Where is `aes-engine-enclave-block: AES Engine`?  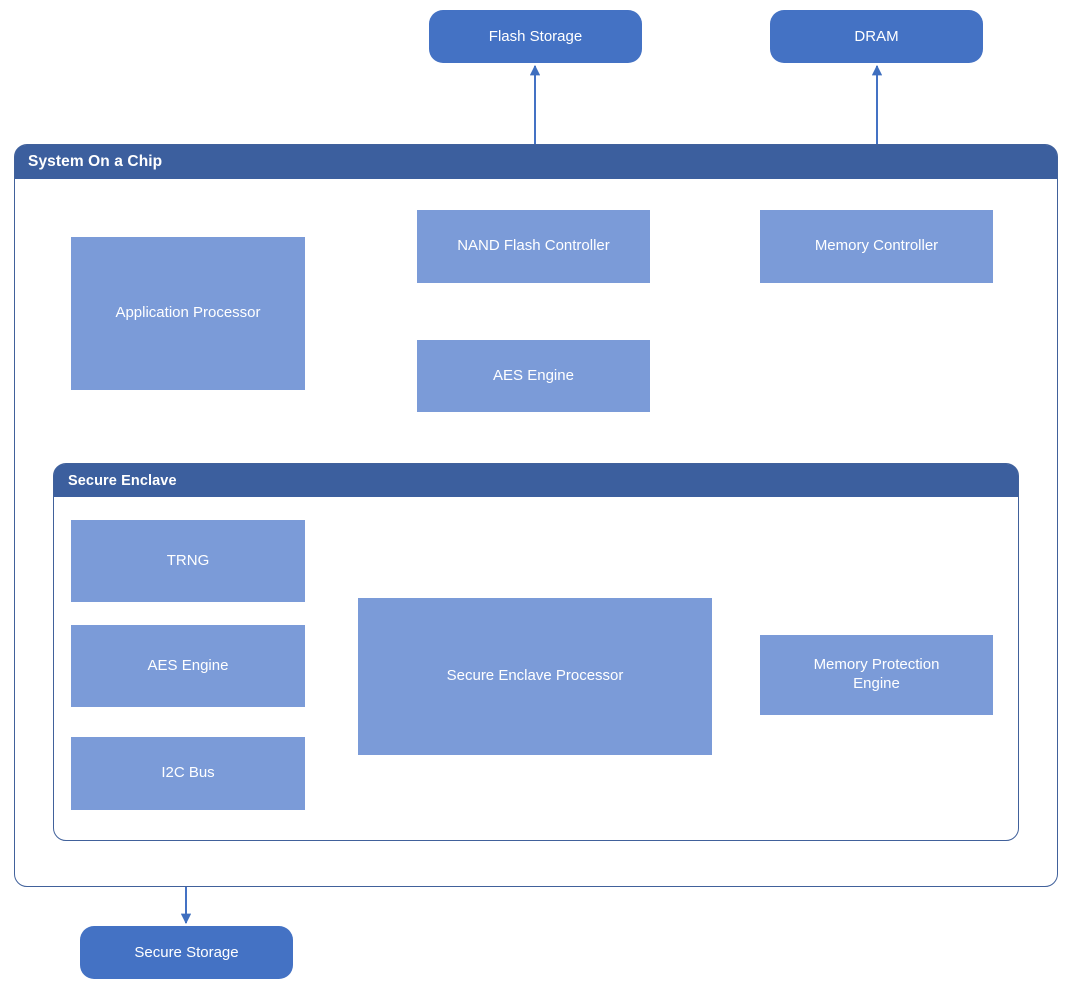 aes-engine-enclave-block: AES Engine is located at coordinates (188, 666).